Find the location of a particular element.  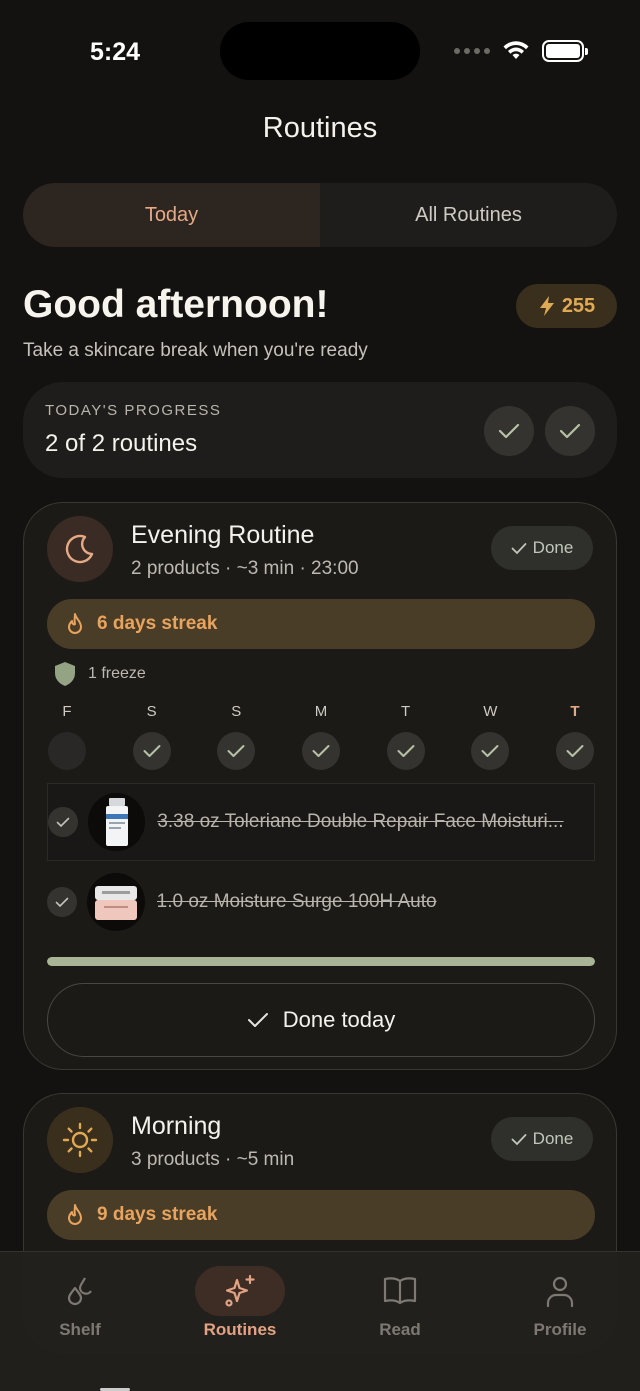

greeting-subtitle: Take a skincare break when you're ready is located at coordinates (195, 350).